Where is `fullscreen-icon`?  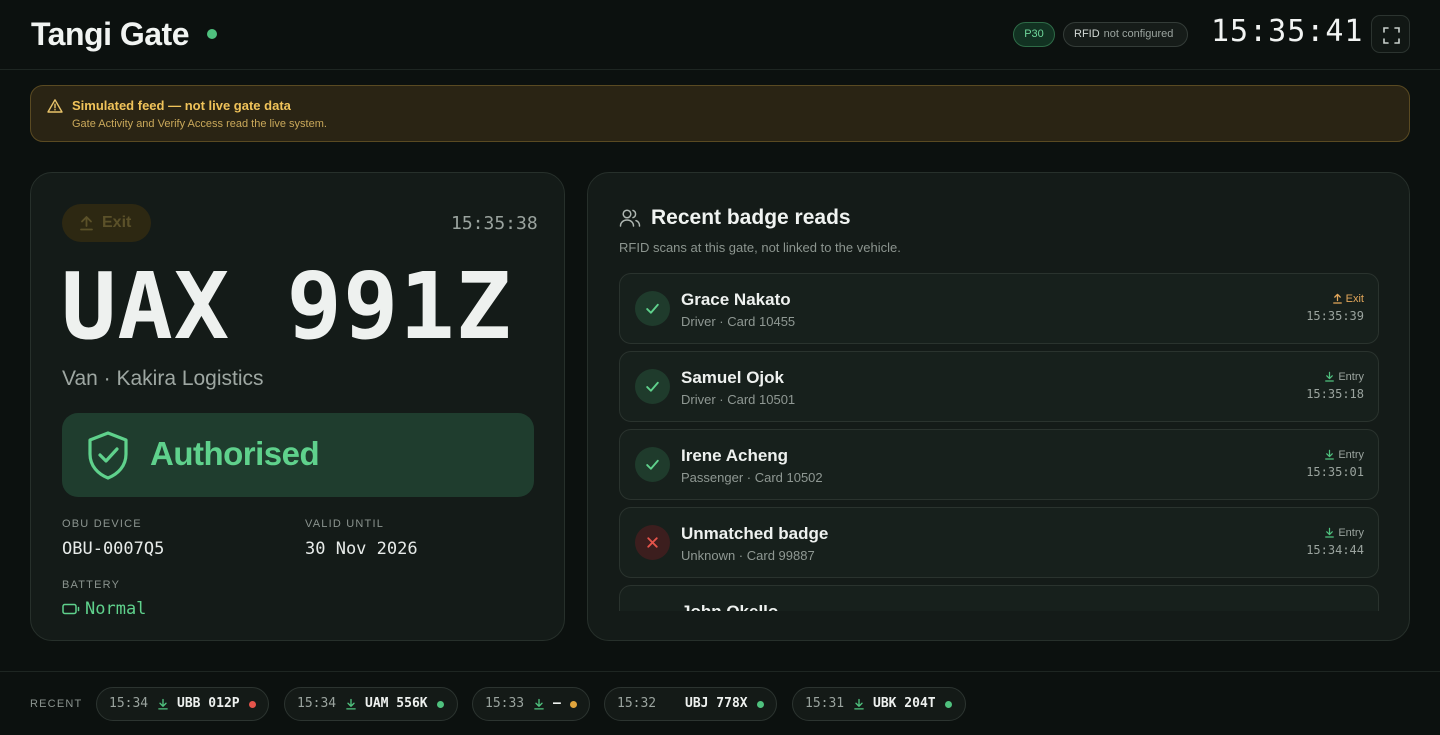 fullscreen-icon is located at coordinates (1391, 35).